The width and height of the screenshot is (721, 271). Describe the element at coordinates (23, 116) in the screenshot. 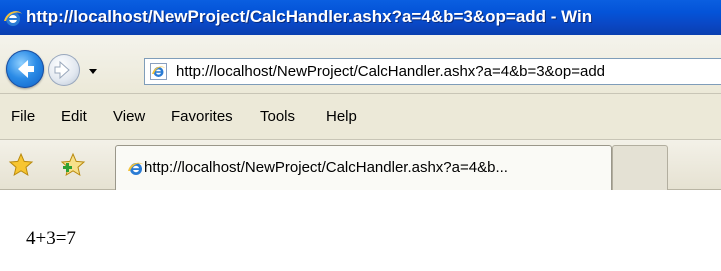

I see `menu-file: File` at that location.